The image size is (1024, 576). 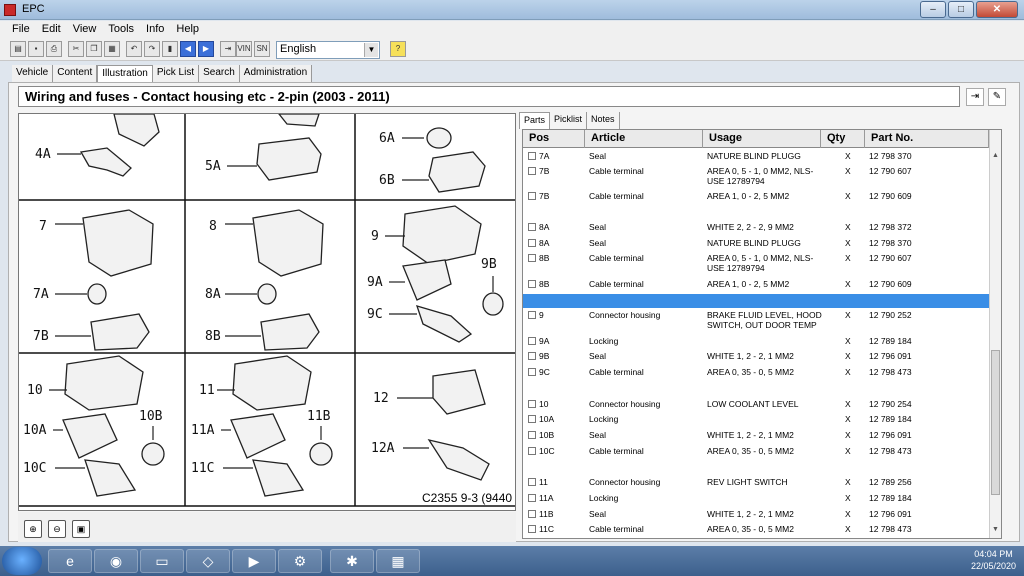 I want to click on table-row: 10B Seal WHITE 1, 2 - 2, 1 MM2 X 12 796 091, so click(x=756, y=437).